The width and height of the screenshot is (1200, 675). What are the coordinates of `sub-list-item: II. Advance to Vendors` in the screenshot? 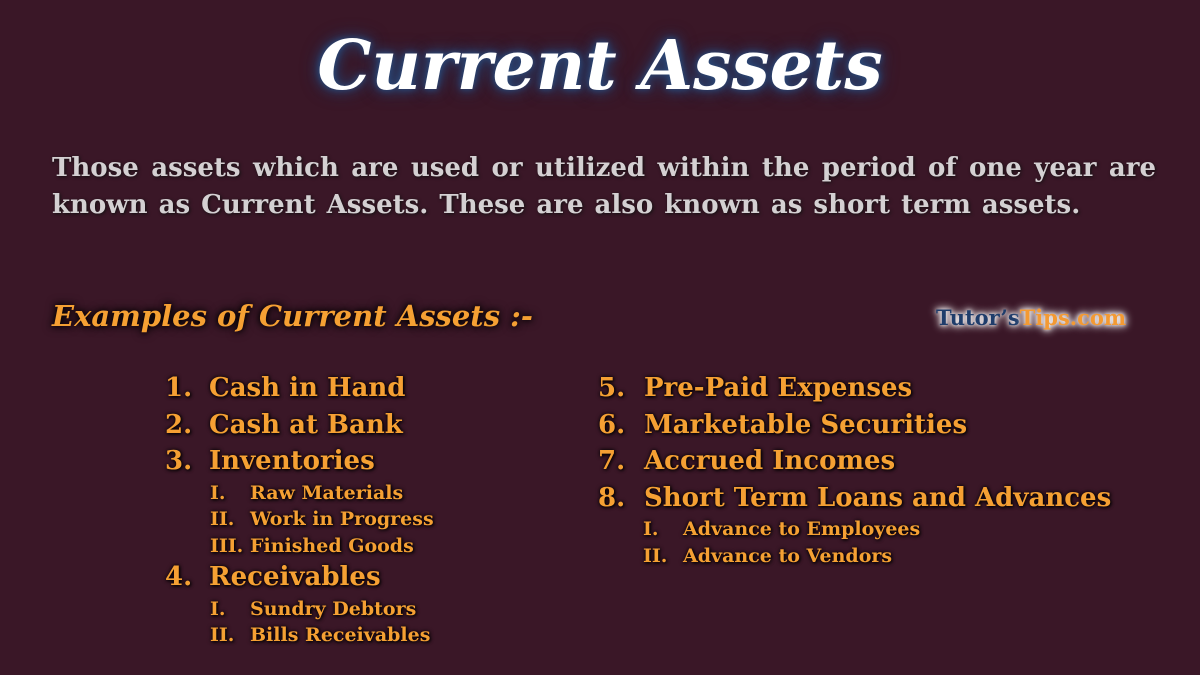 It's located at (854, 556).